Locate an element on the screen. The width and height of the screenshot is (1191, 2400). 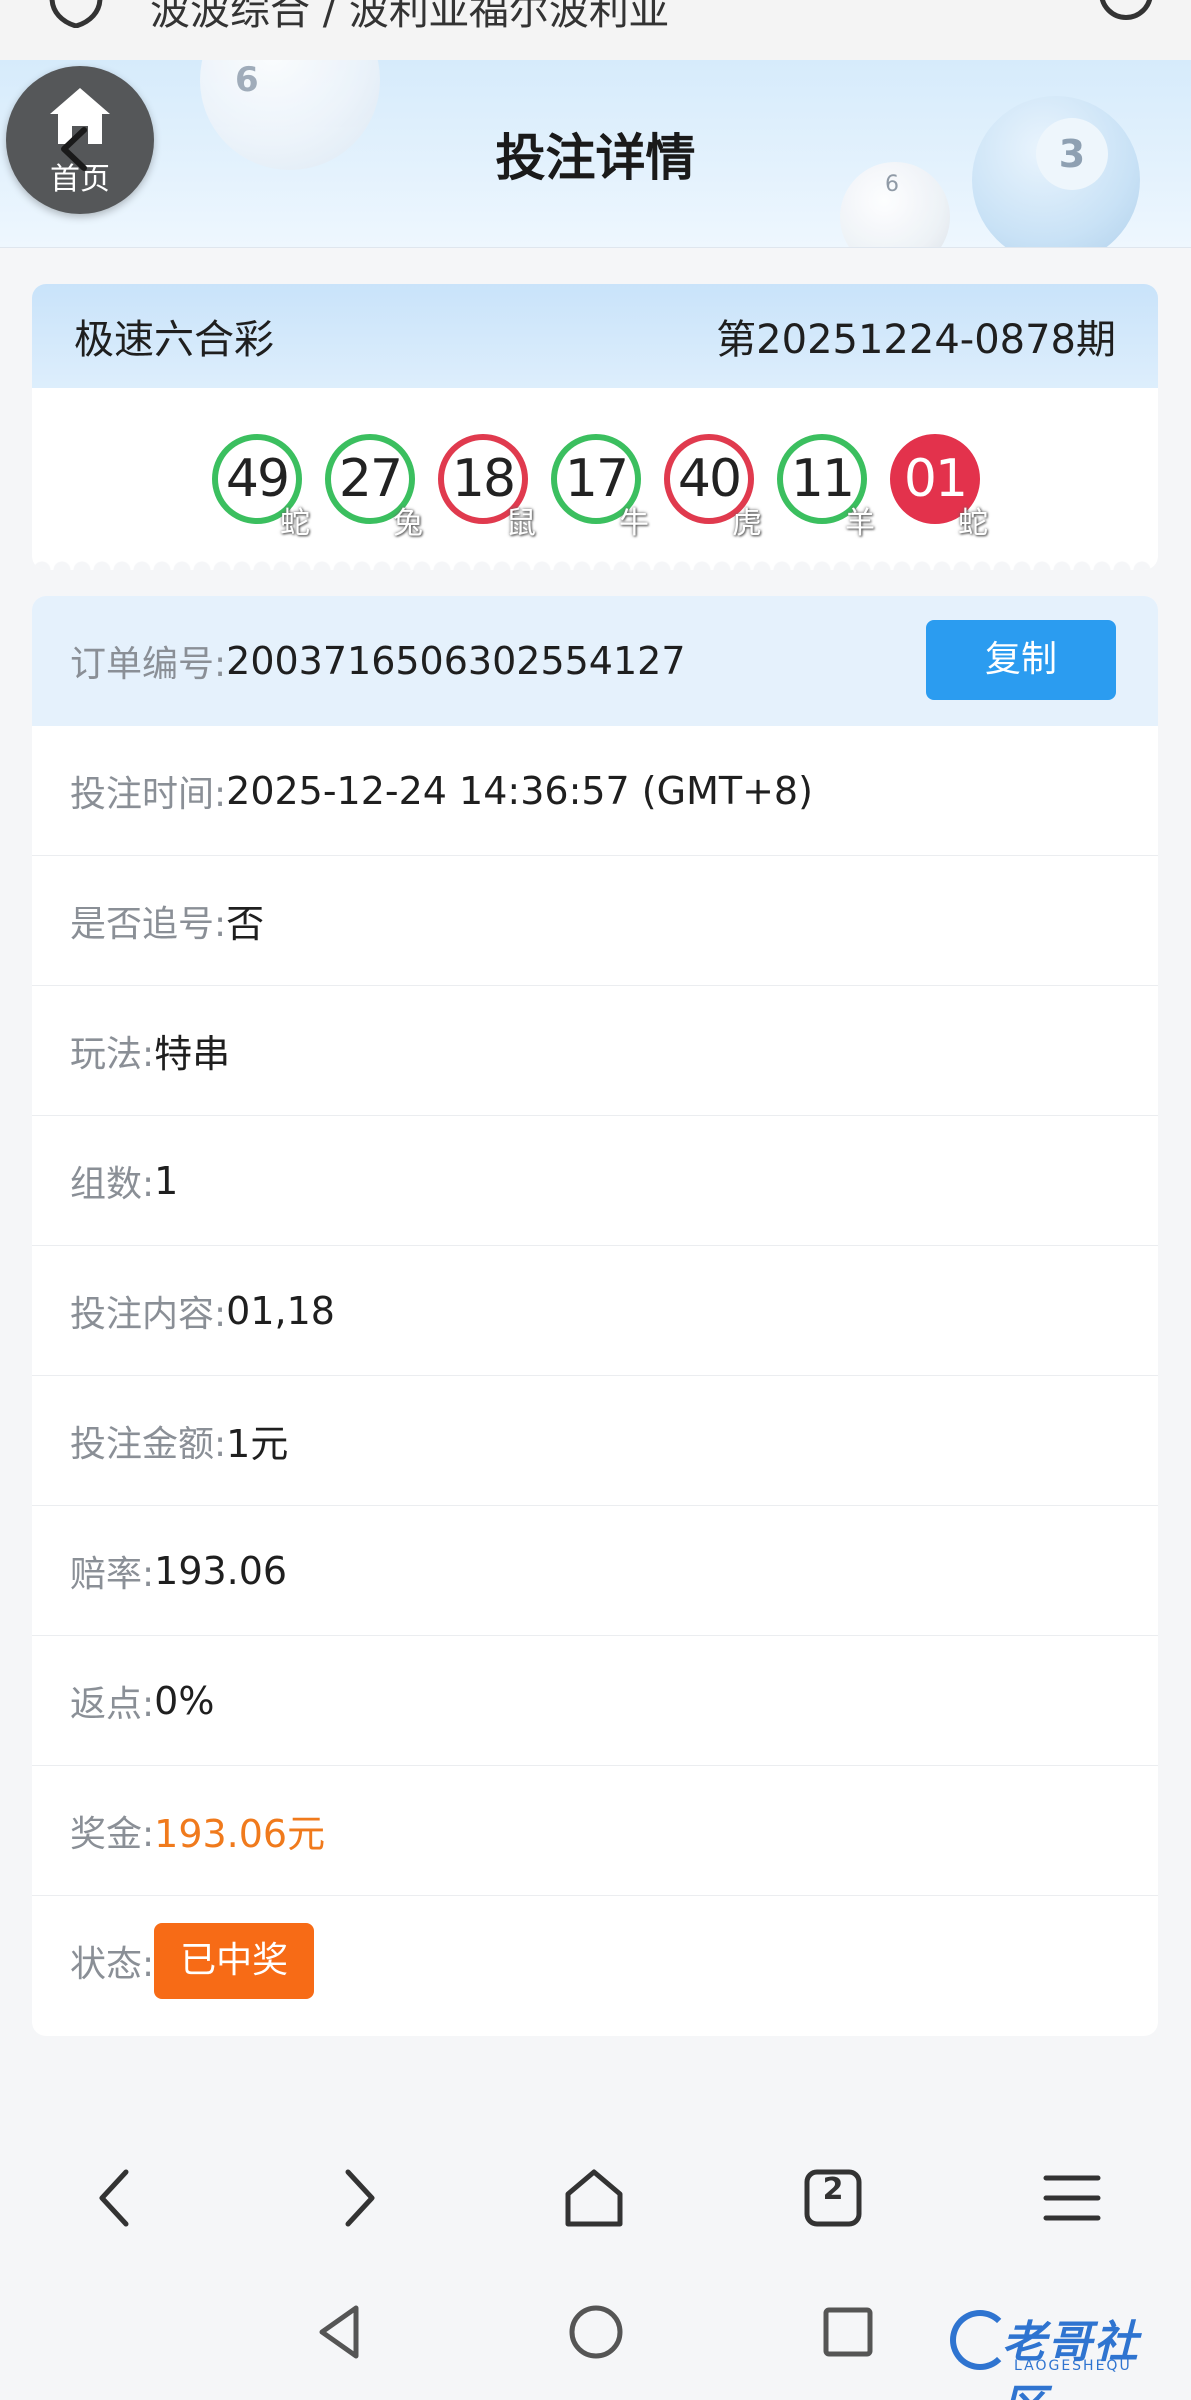
system-recents-icon is located at coordinates (848, 2332).